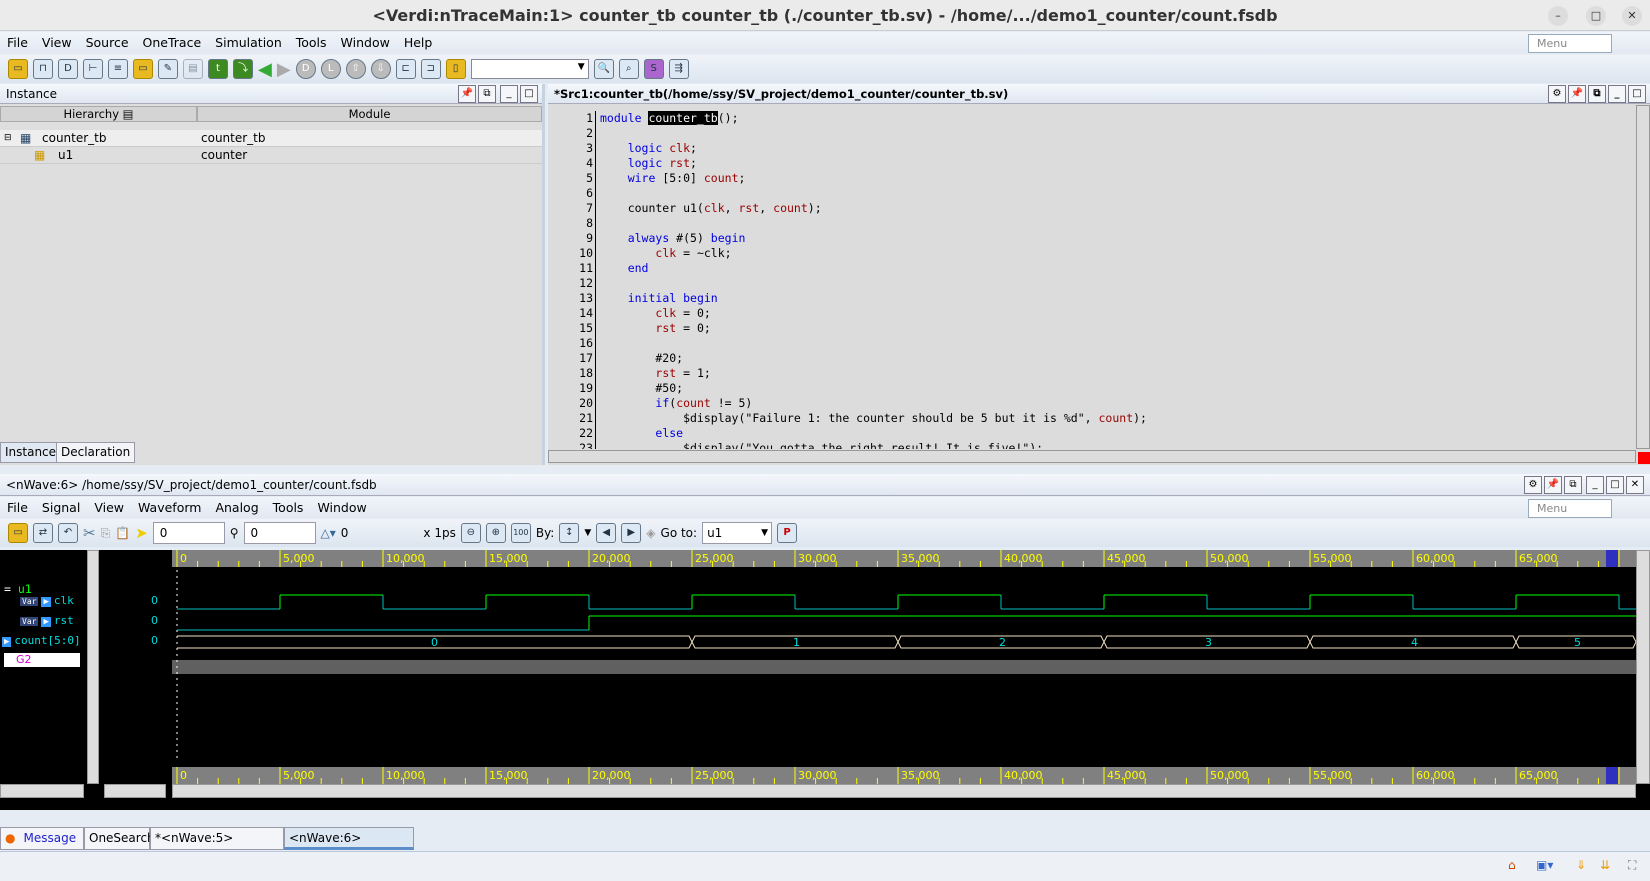 The image size is (1650, 881). Describe the element at coordinates (17, 42) in the screenshot. I see `menu-file: File` at that location.